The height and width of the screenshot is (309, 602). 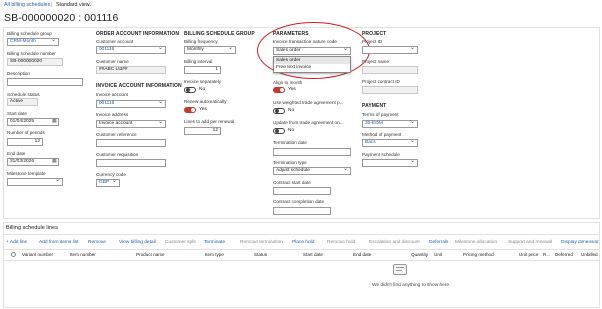 I want to click on update-from-trade-state: No, so click(x=291, y=130).